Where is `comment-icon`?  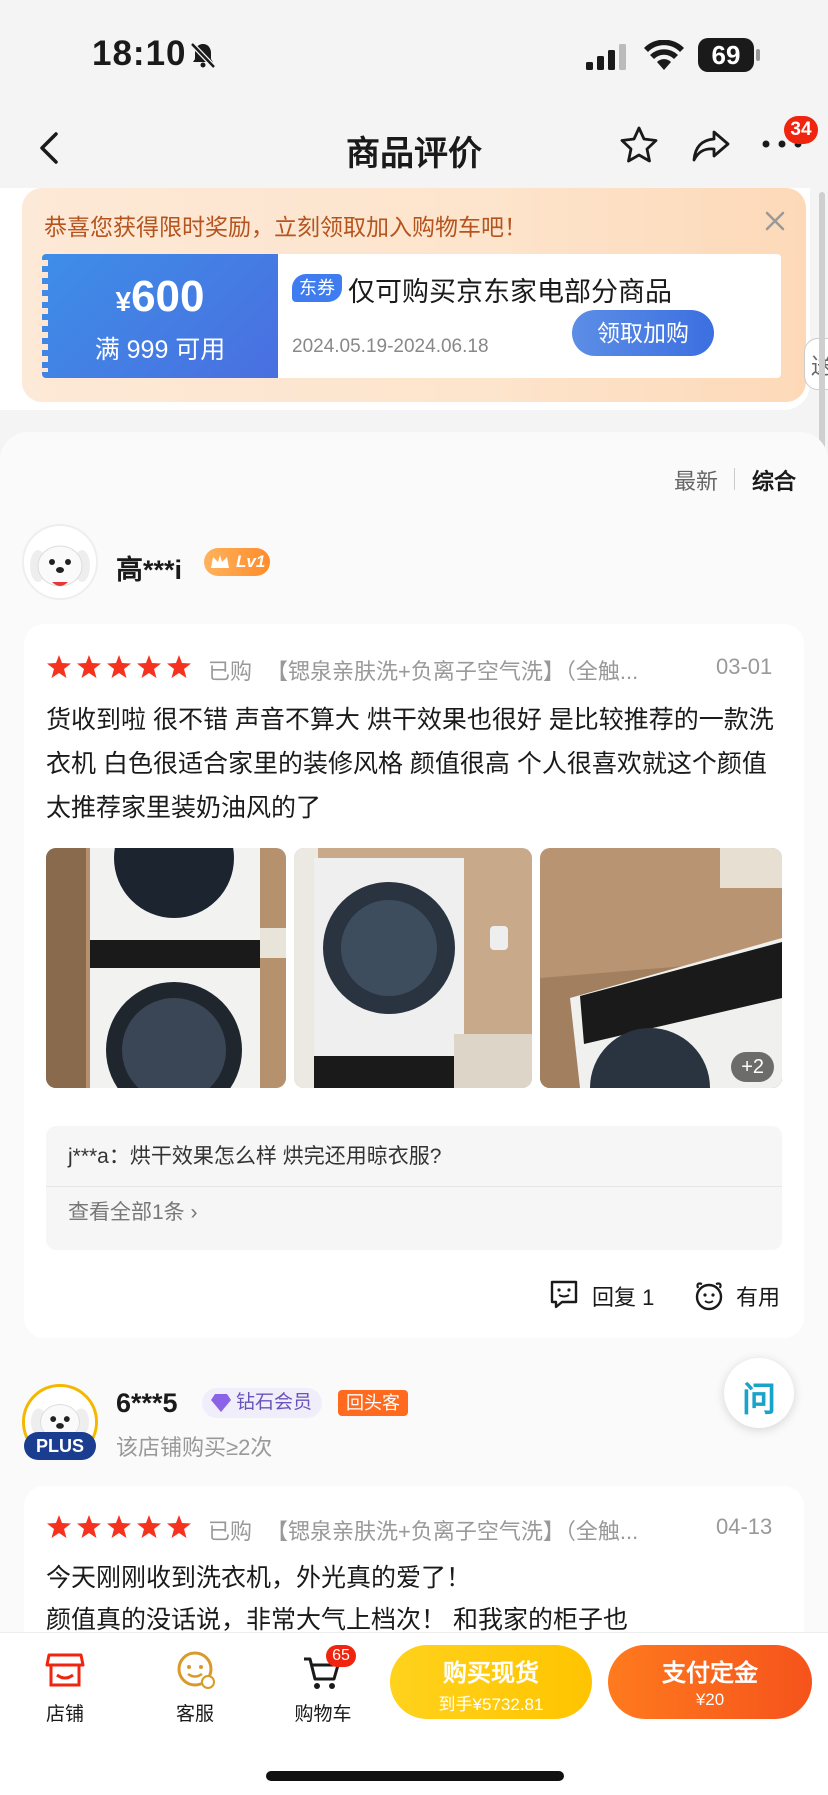
comment-icon is located at coordinates (564, 1294).